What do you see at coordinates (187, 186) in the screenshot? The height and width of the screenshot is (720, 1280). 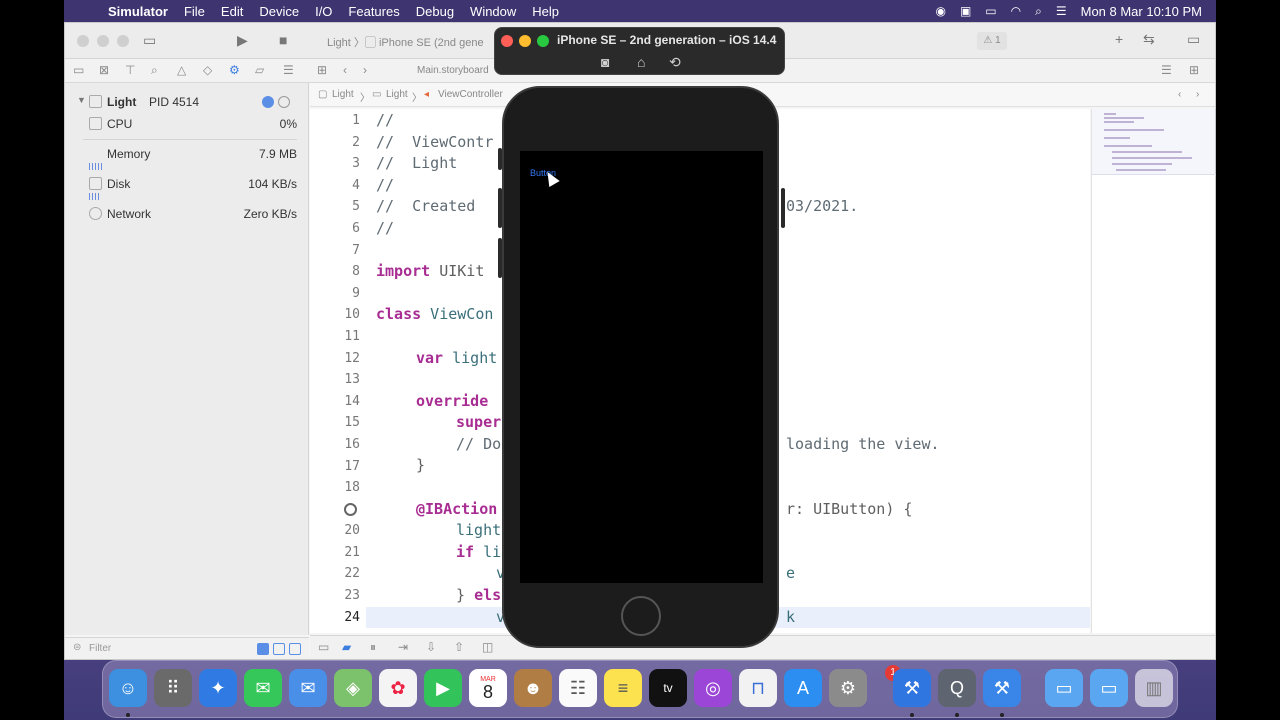 I see `gauge-disk: Disk 104 KB/s` at bounding box center [187, 186].